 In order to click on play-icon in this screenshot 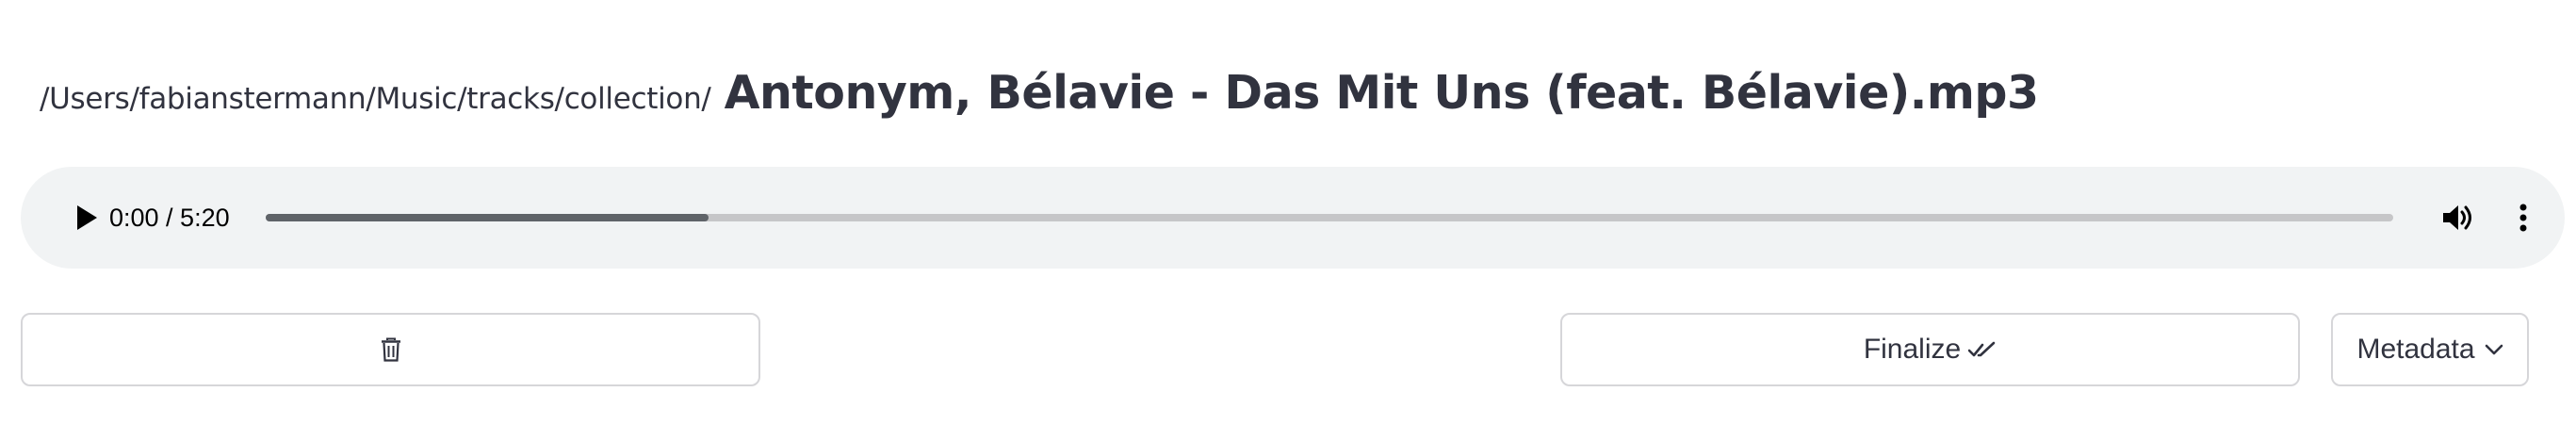, I will do `click(87, 217)`.